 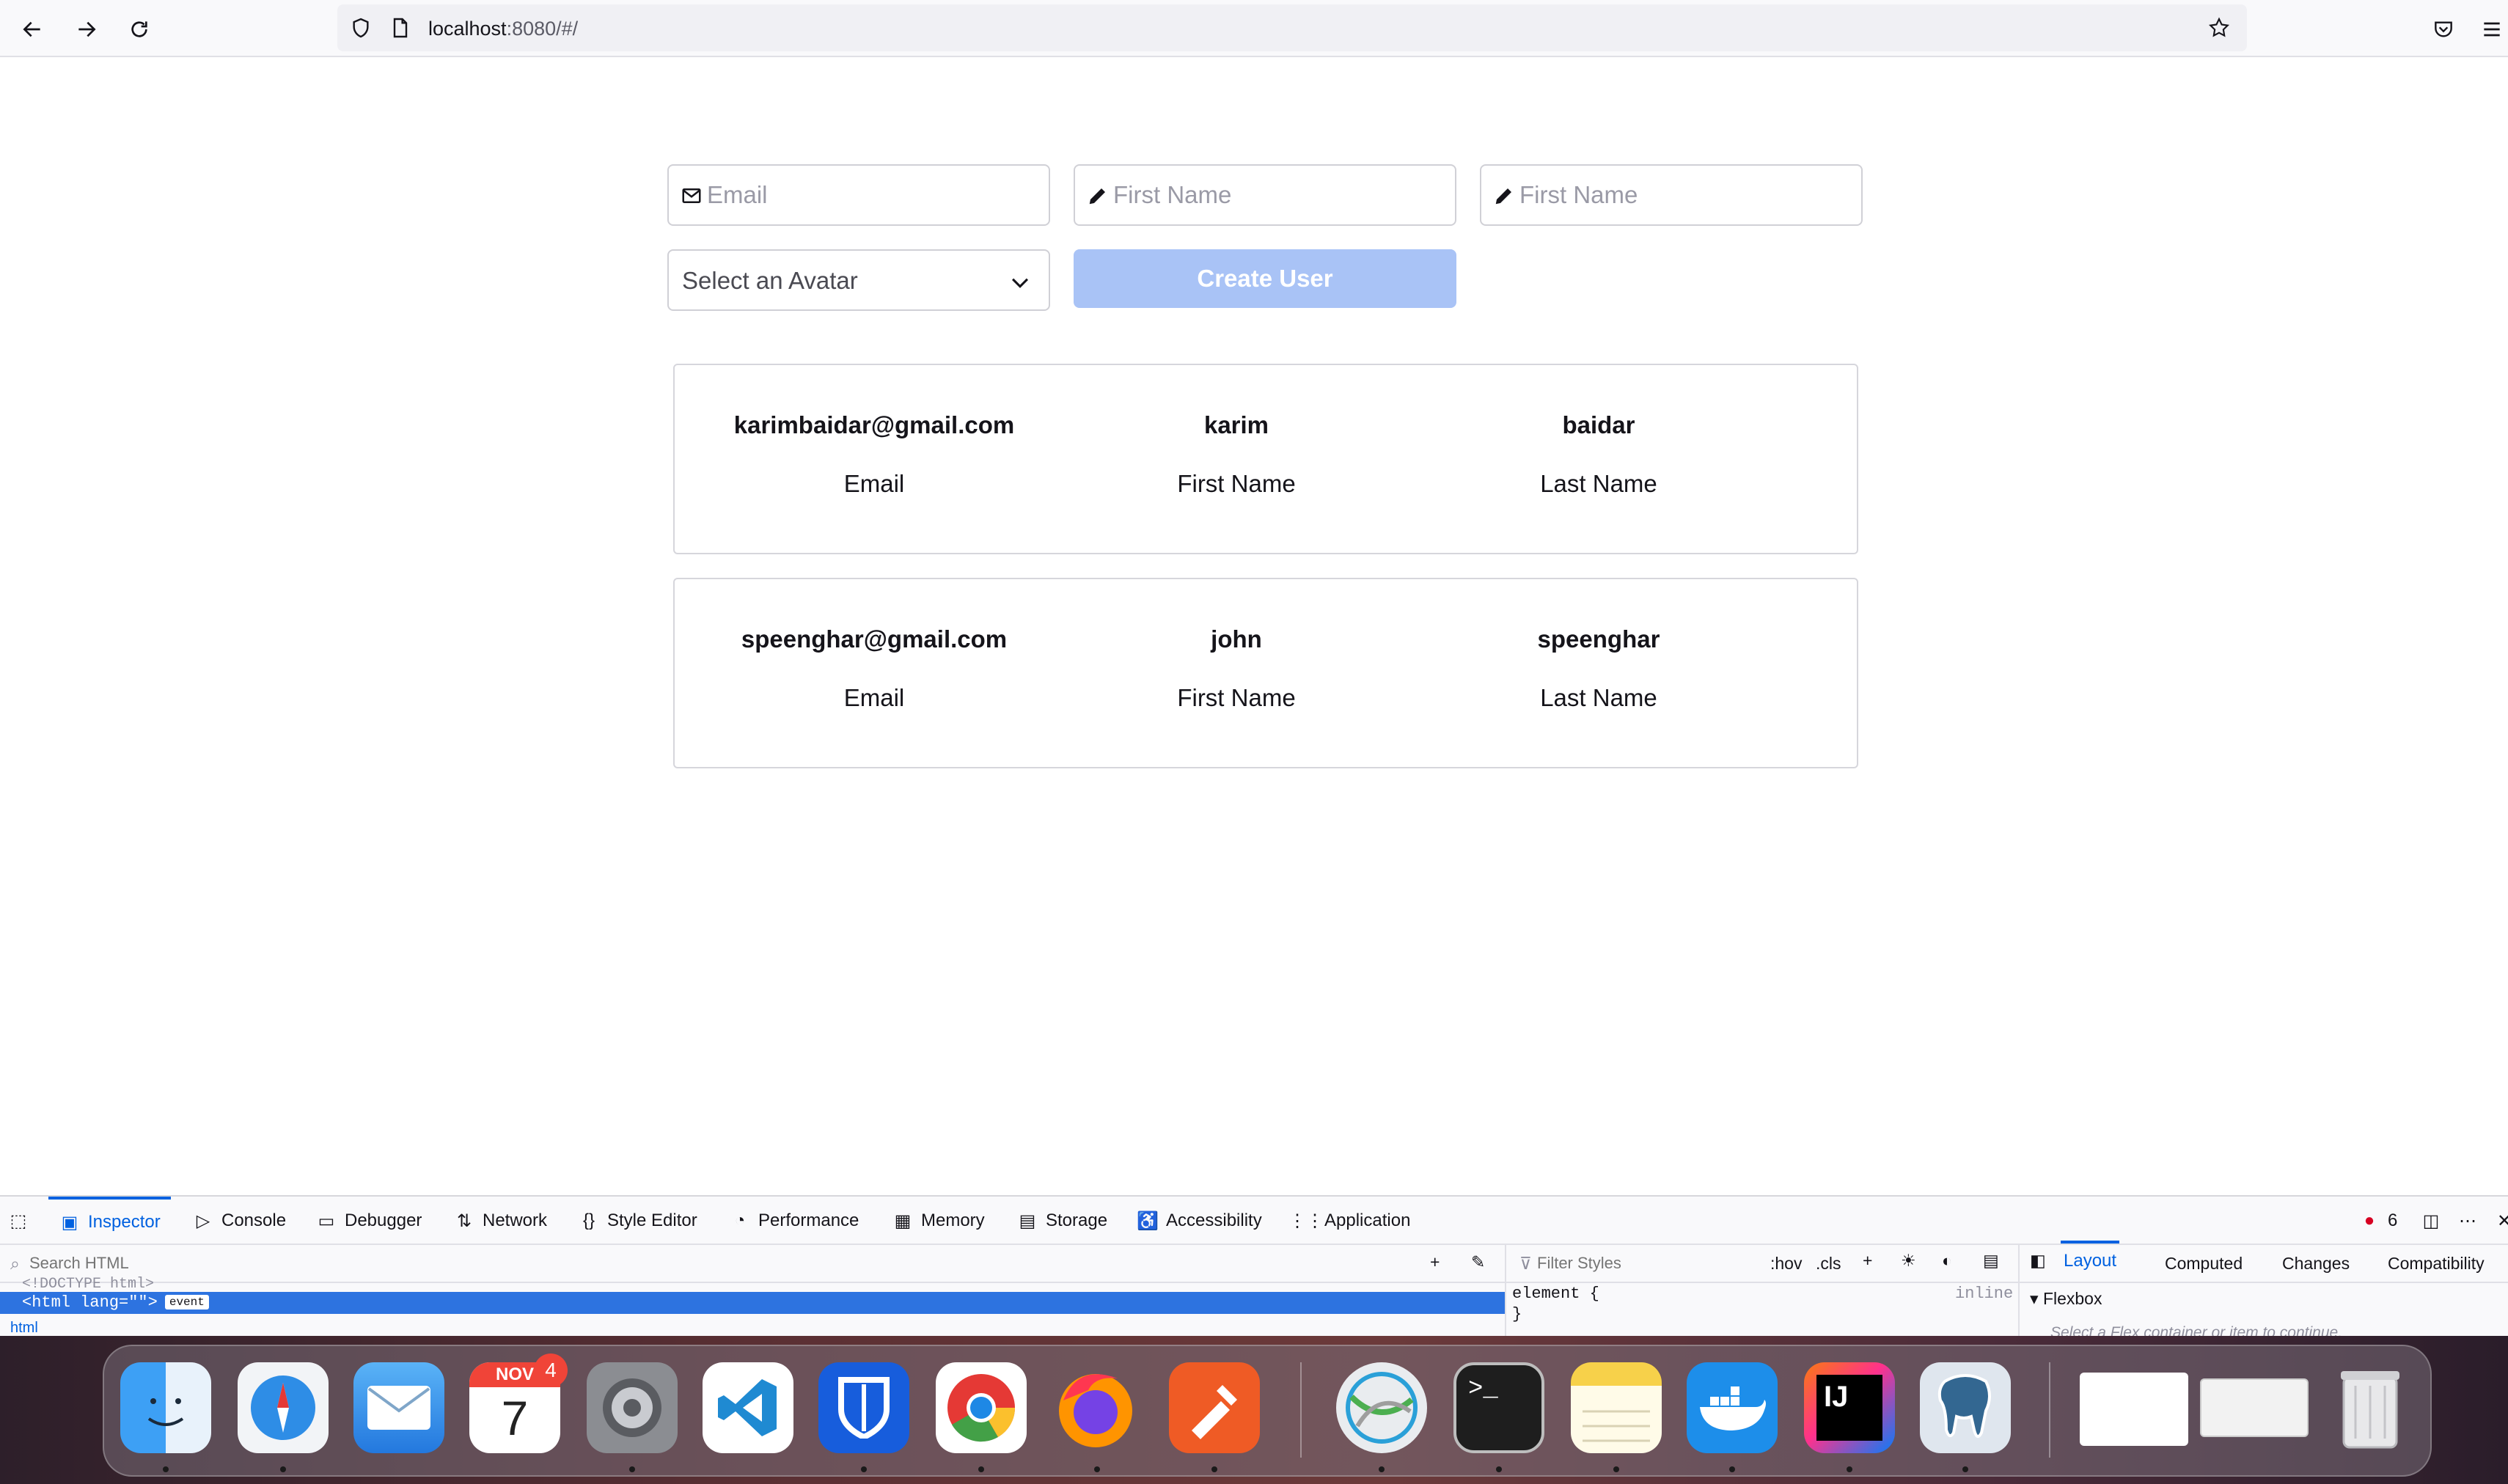 What do you see at coordinates (1381, 1407) in the screenshot?
I see `cisco-anyconnect-icon` at bounding box center [1381, 1407].